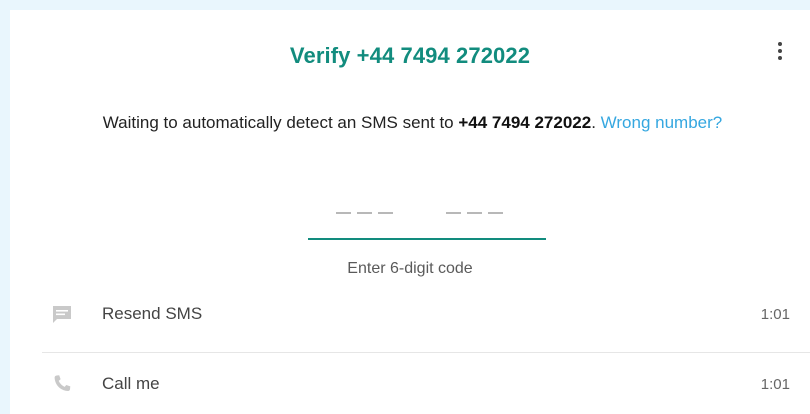 The height and width of the screenshot is (414, 810). I want to click on message-suffix: ., so click(596, 122).